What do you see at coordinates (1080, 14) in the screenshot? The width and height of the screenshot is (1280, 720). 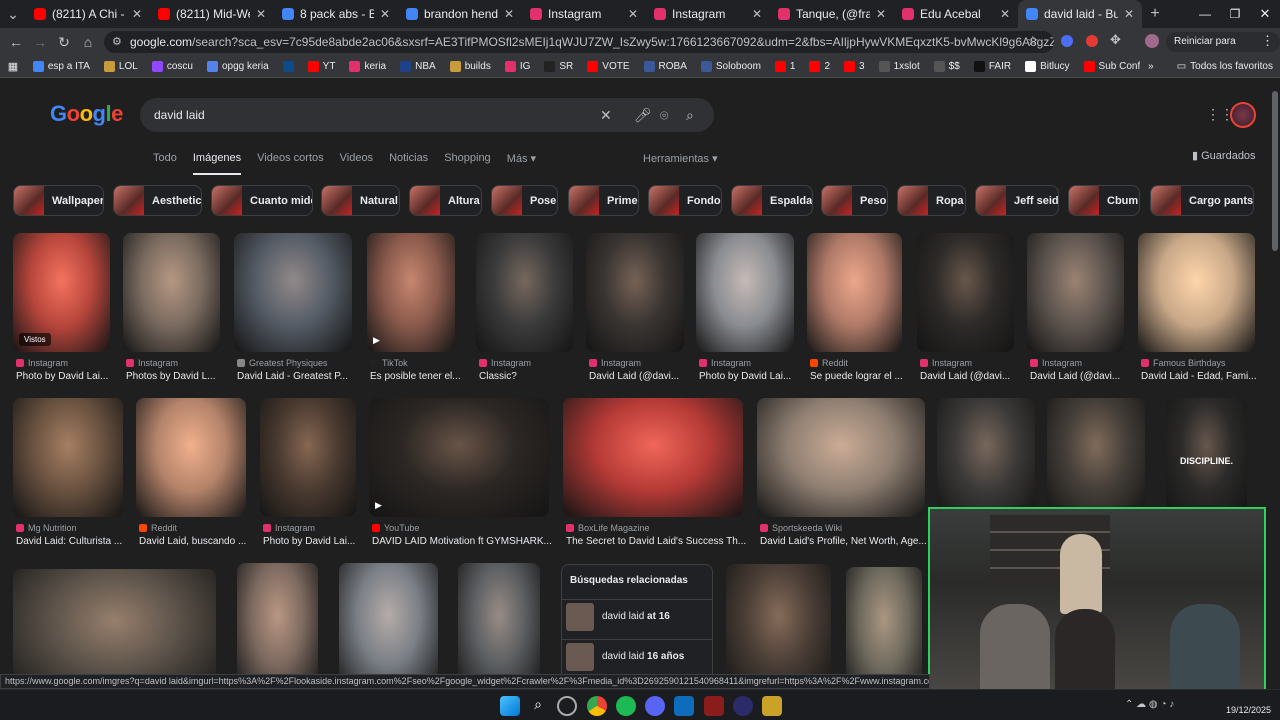 I see `browser-tab: david laid - Buscar c ✕` at bounding box center [1080, 14].